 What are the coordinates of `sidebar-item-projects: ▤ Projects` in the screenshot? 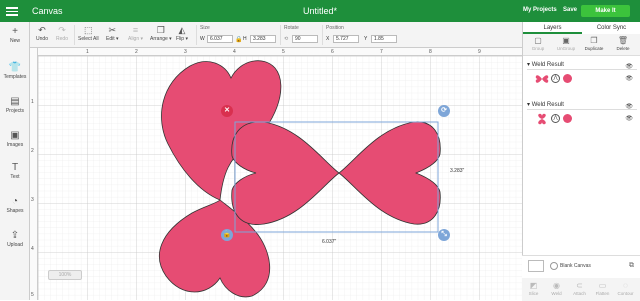 It's located at (15, 105).